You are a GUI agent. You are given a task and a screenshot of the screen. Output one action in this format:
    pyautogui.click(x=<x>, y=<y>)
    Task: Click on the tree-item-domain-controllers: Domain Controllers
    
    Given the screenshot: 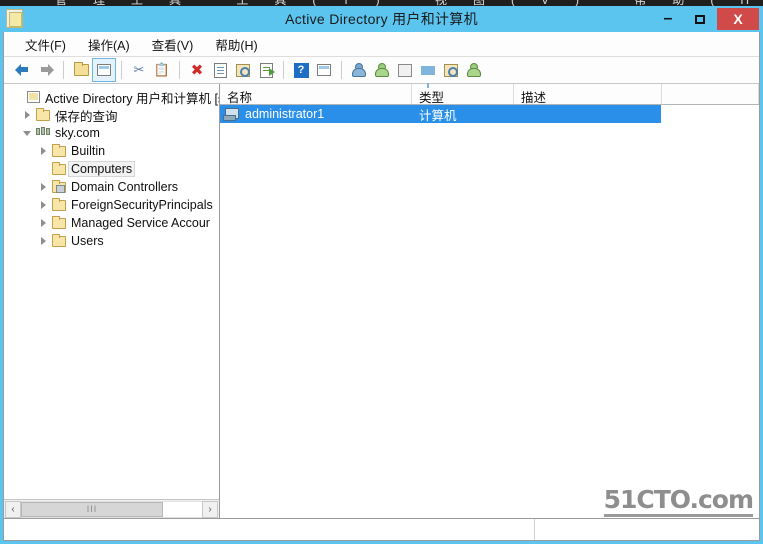 What is the action you would take?
    pyautogui.click(x=111, y=187)
    